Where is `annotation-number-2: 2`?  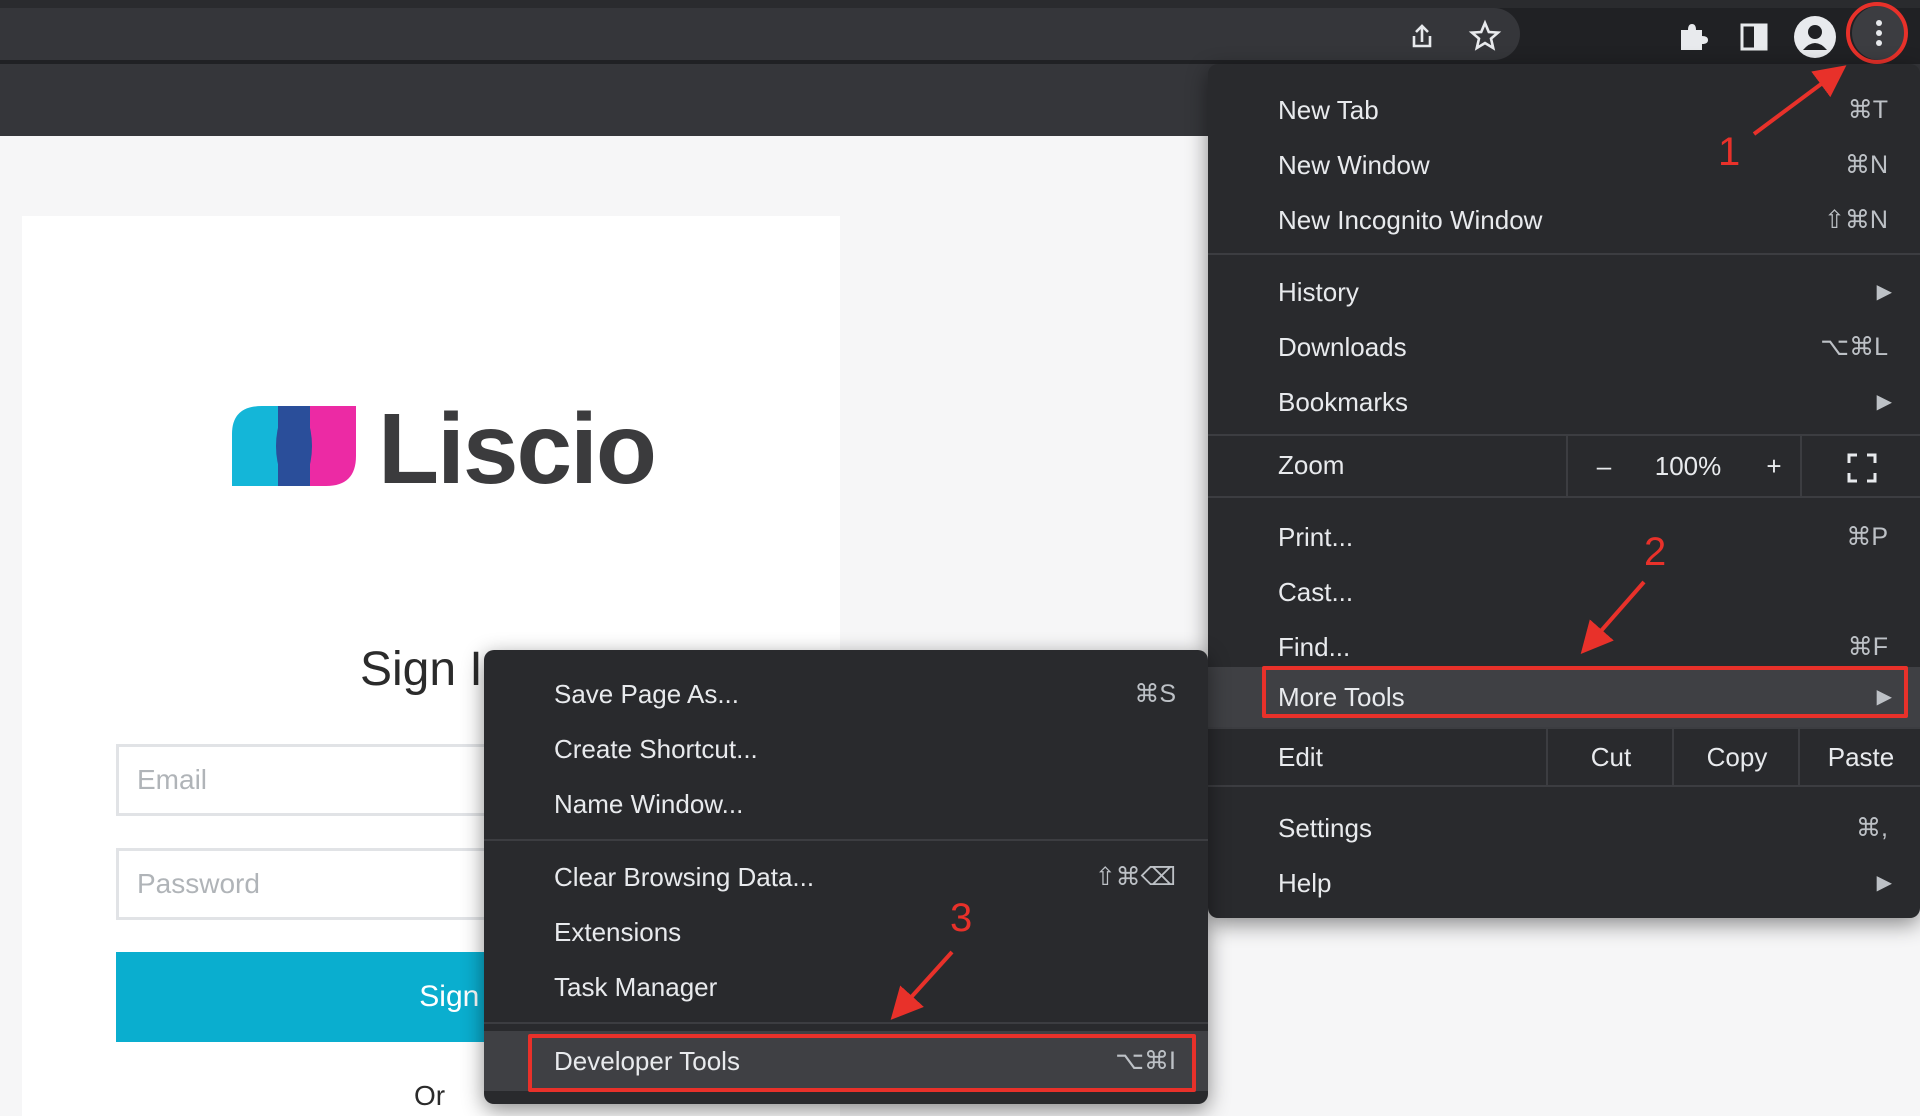
annotation-number-2: 2 is located at coordinates (1655, 552).